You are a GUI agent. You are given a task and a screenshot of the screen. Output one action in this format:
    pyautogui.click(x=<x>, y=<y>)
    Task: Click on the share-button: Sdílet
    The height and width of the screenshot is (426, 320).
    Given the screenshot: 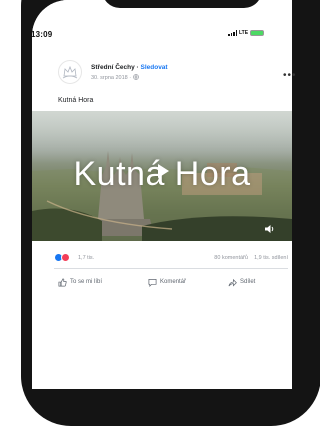 What is the action you would take?
    pyautogui.click(x=241, y=282)
    